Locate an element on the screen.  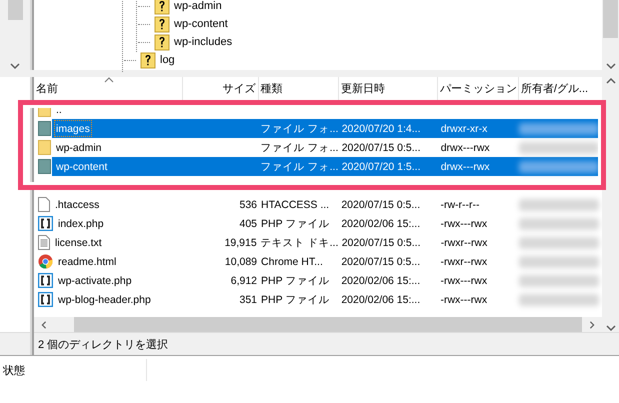
file-size: 405 is located at coordinates (249, 224).